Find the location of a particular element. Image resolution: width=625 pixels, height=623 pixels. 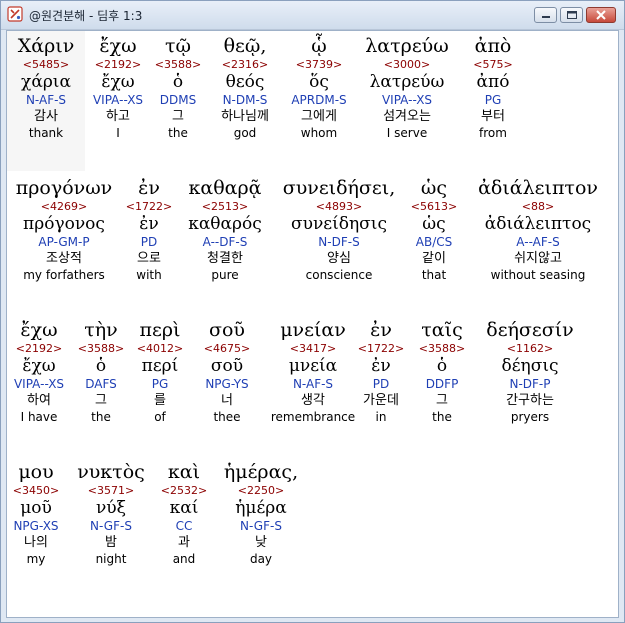

lexical-form: ὡς is located at coordinates (434, 224).